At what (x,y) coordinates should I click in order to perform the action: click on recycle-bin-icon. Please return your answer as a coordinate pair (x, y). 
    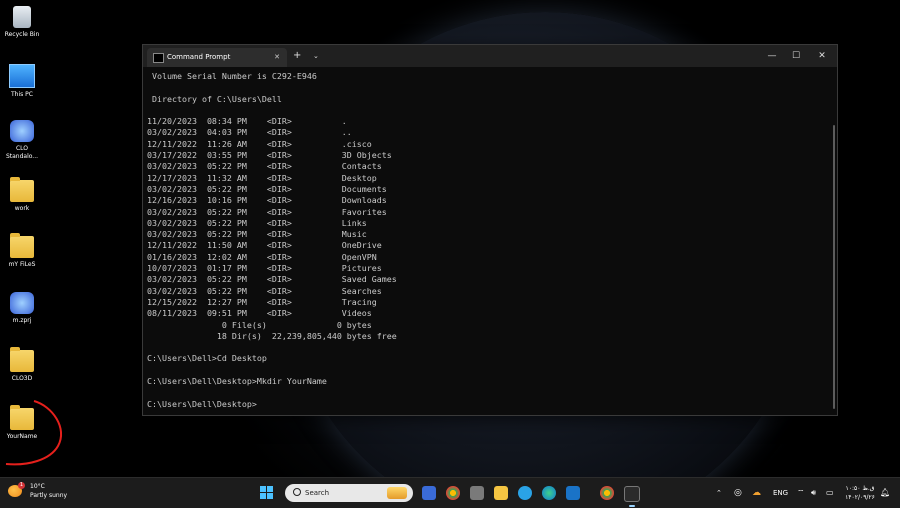
    Looking at the image, I should click on (22, 17).